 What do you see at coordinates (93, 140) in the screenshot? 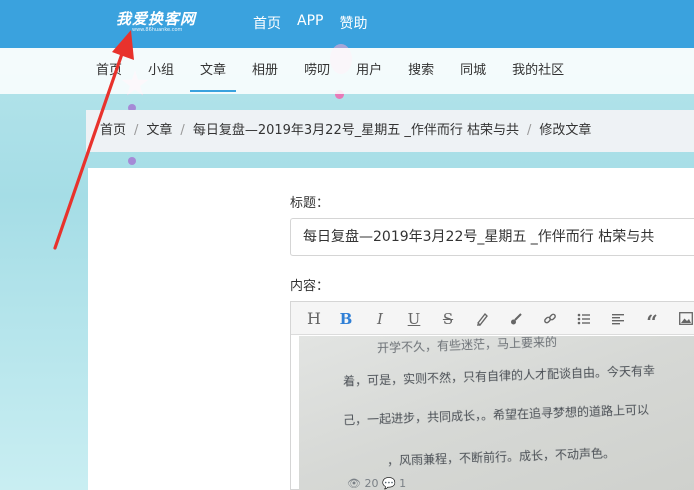
I see `red-arrow-annotation` at bounding box center [93, 140].